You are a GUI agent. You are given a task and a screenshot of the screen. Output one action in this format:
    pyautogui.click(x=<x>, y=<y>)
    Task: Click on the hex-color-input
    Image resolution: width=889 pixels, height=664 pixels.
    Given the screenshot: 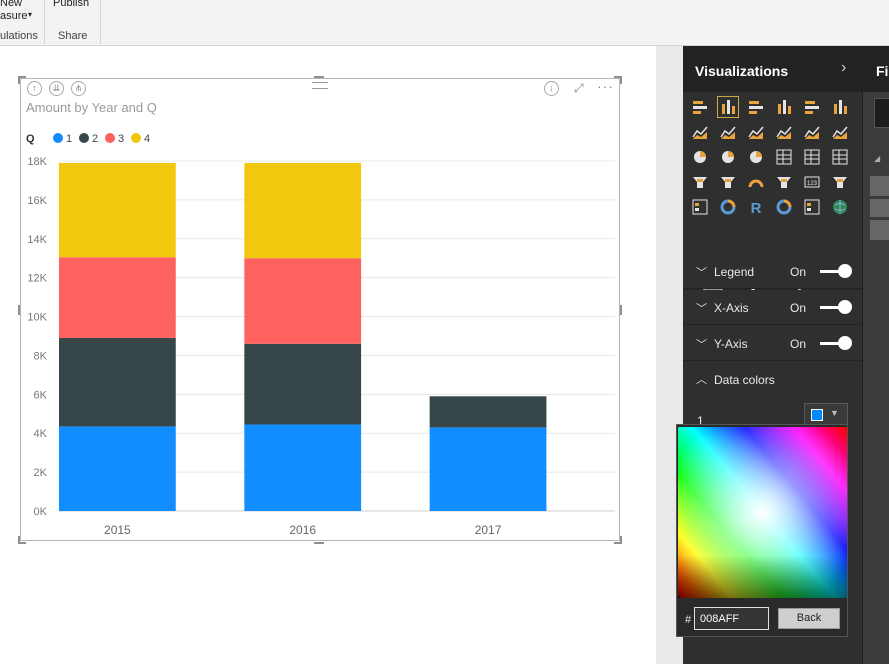 What is the action you would take?
    pyautogui.click(x=731, y=618)
    